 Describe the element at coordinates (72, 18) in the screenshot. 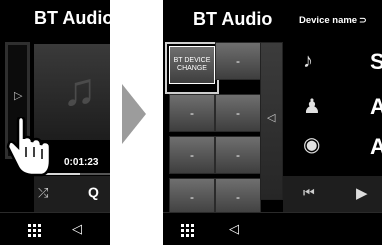

I see `left-screen-title: BT Audio` at that location.